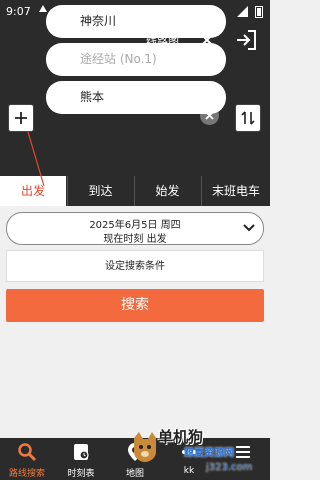 This screenshot has width=320, height=480. What do you see at coordinates (27, 452) in the screenshot?
I see `search-icon` at bounding box center [27, 452].